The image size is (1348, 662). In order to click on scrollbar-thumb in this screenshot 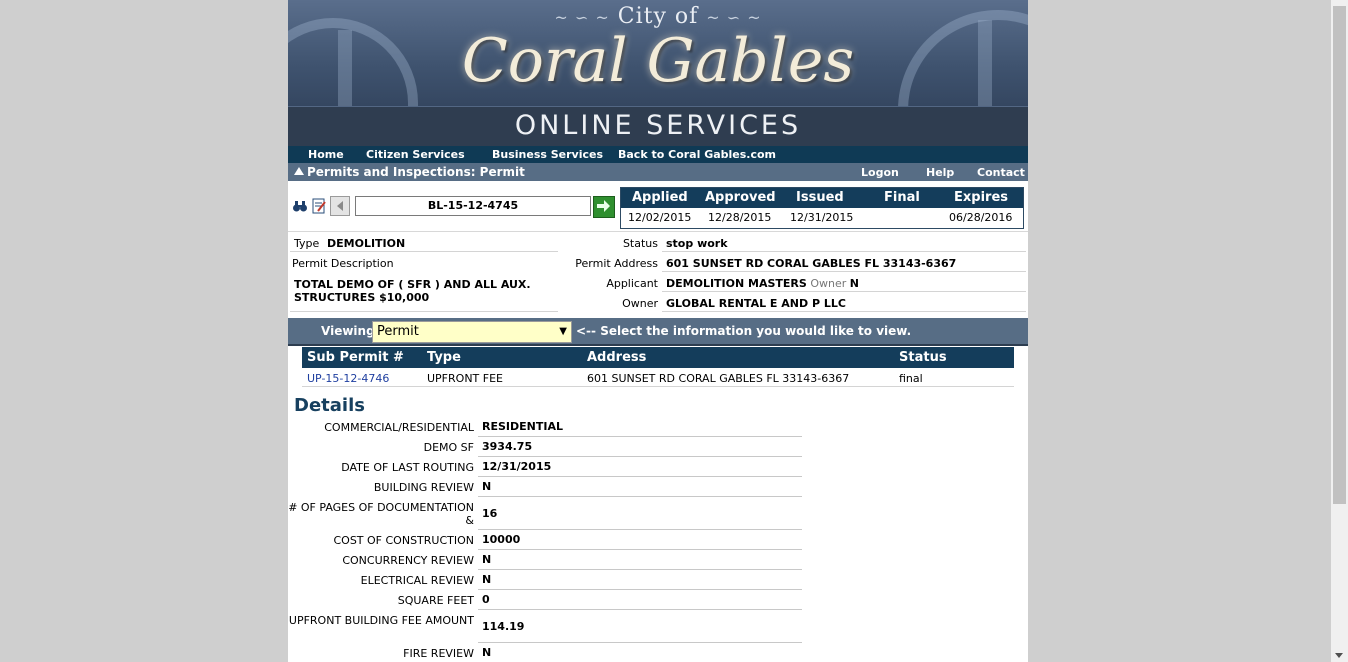, I will do `click(1339, 255)`.